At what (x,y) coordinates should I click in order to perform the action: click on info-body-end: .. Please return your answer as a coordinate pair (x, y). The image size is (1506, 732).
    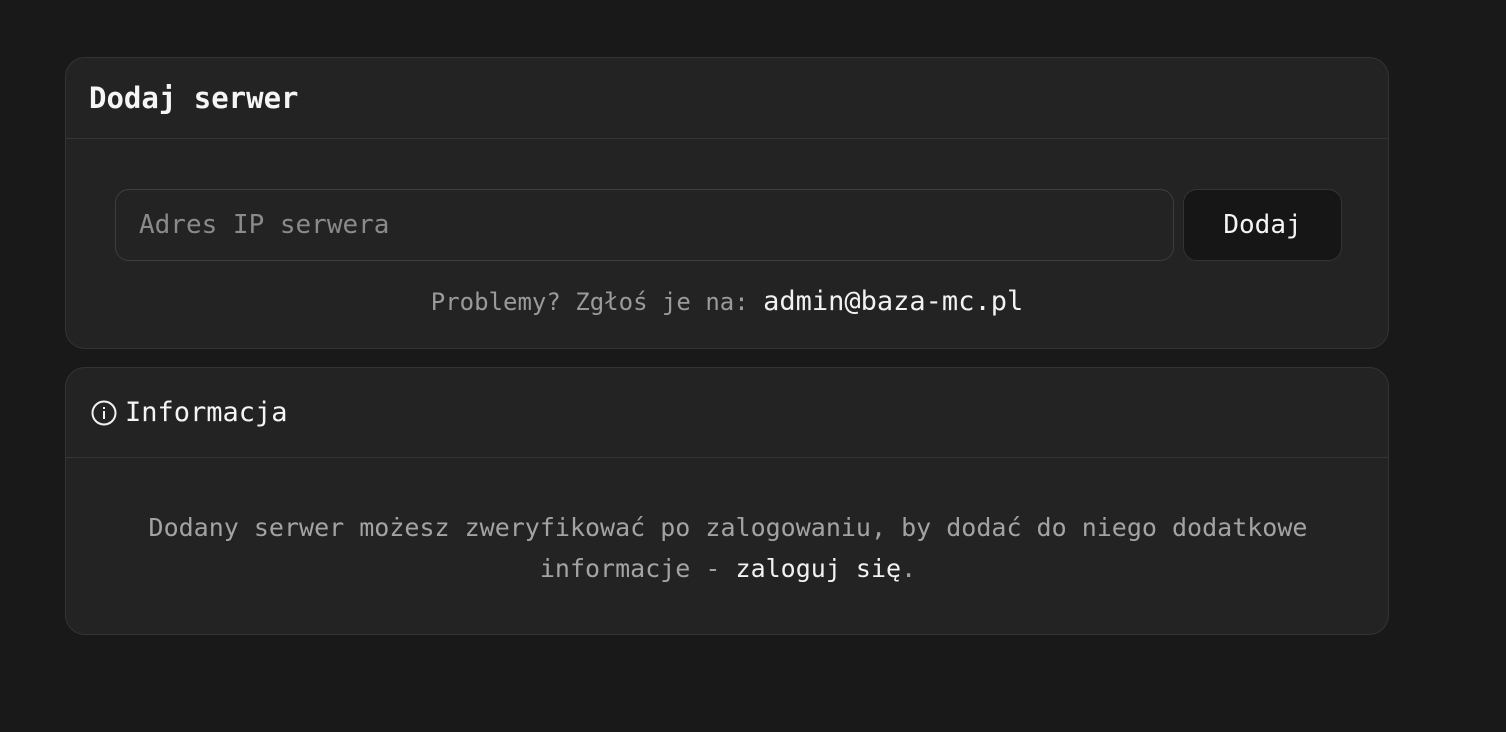
    Looking at the image, I should click on (909, 568).